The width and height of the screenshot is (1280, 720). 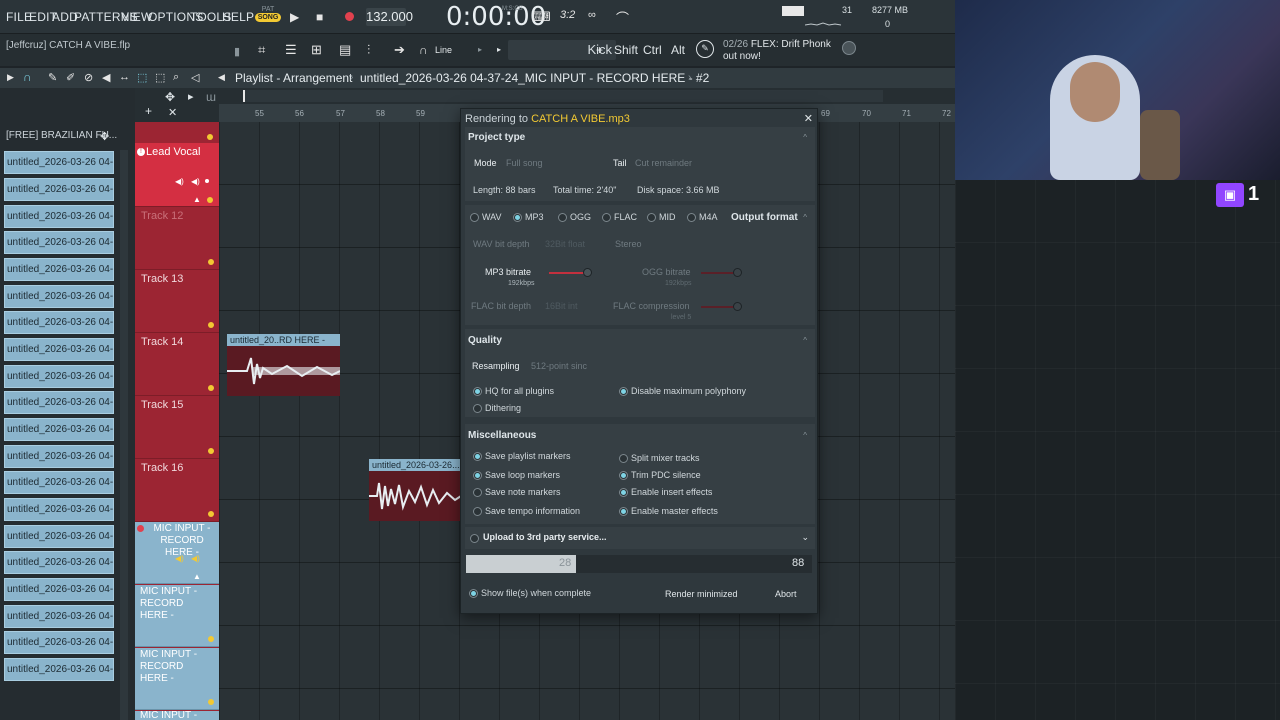 I want to click on track-record-icon, so click(x=140, y=528).